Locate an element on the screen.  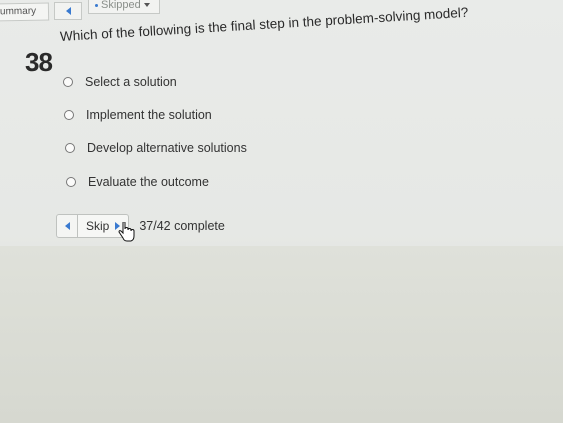
option-develop-alternative-solutions: Develop alternative solutions is located at coordinates (156, 148).